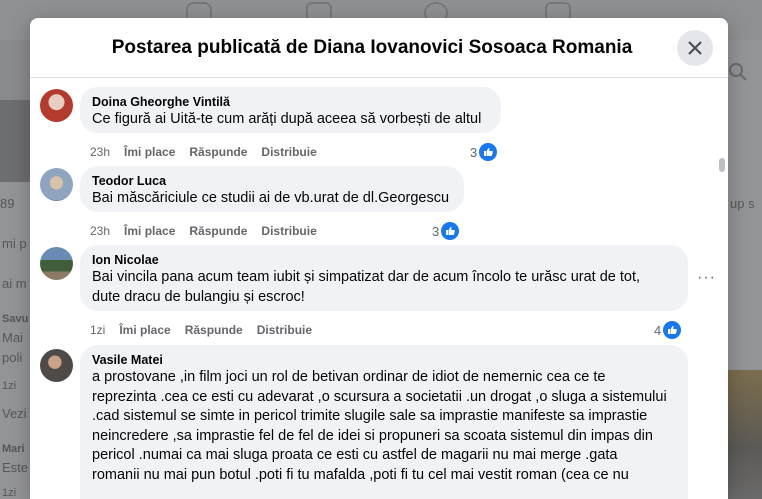  I want to click on background-left-image, so click(15, 141).